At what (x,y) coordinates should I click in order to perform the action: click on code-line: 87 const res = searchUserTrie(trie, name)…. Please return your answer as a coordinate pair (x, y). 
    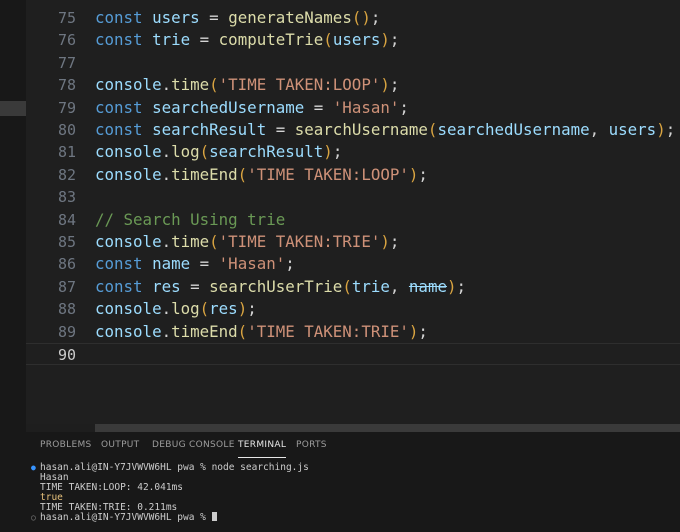
    Looking at the image, I should click on (353, 287).